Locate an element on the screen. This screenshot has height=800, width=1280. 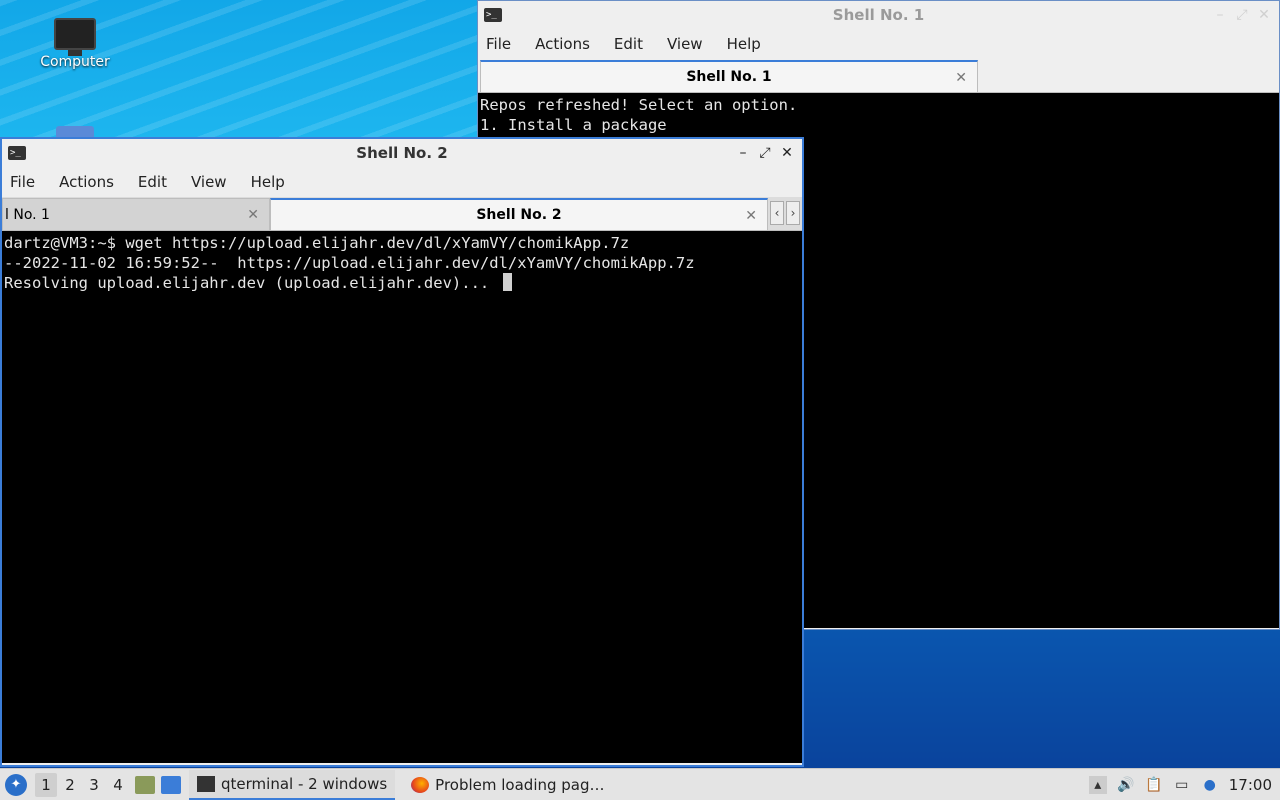
terminal-line: Repos refreshed! Select an option. is located at coordinates (639, 105).